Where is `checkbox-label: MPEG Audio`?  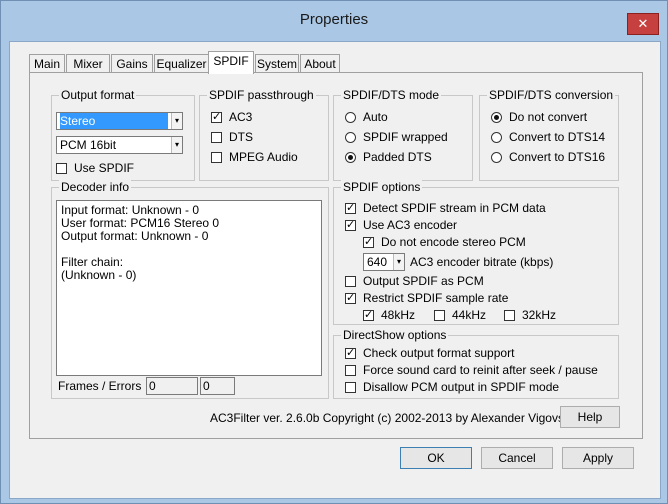
checkbox-label: MPEG Audio is located at coordinates (263, 157).